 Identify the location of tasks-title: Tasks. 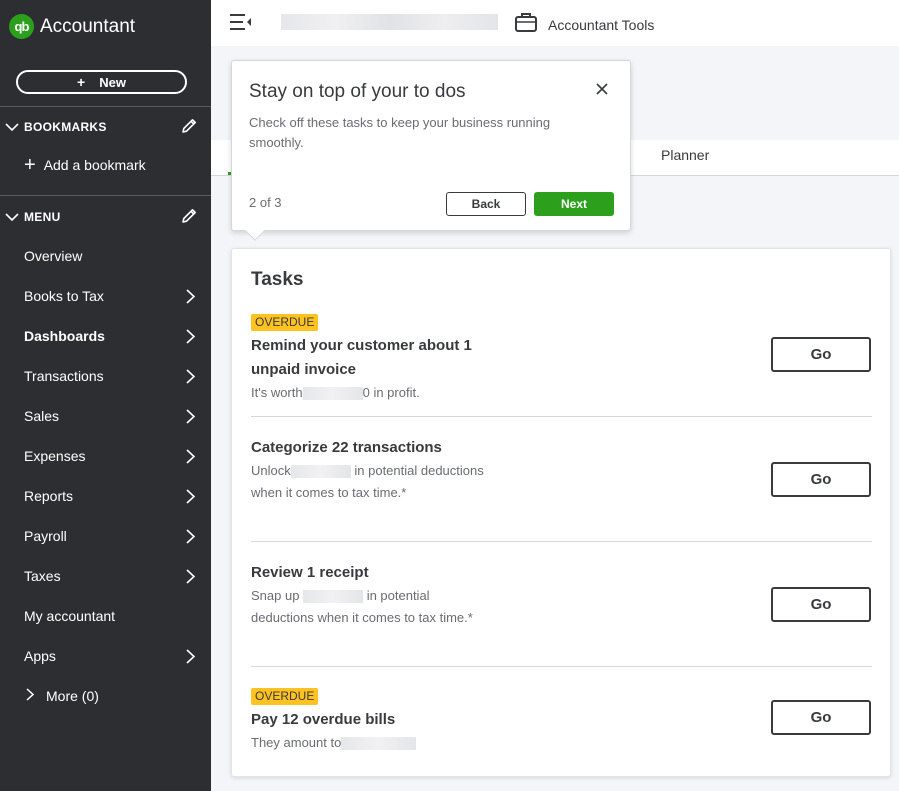
(277, 279).